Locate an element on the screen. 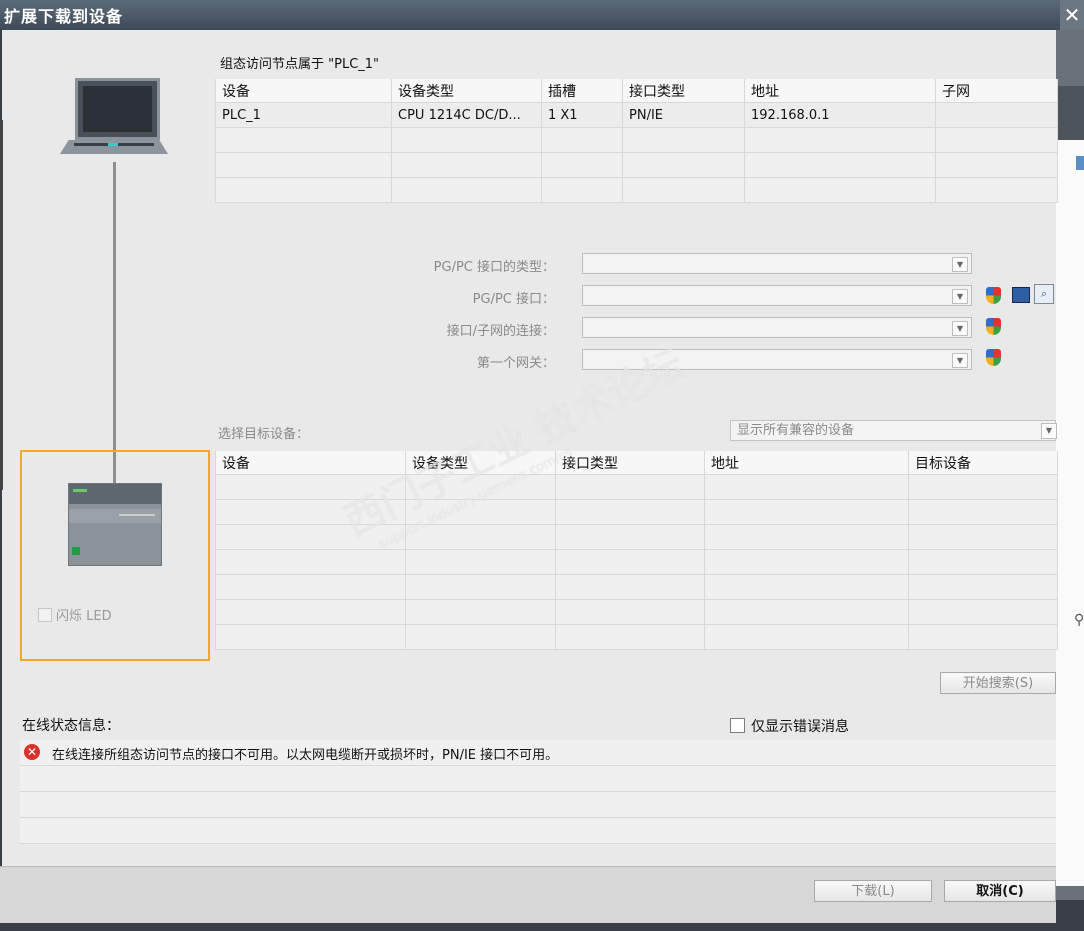  cell-subnet is located at coordinates (996, 115).